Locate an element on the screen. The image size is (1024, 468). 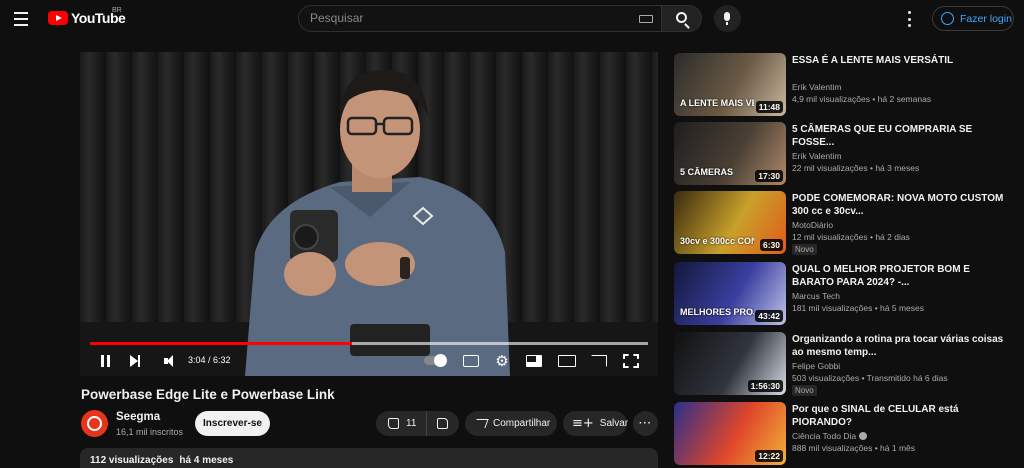
like-dislike-group: 11 is located at coordinates (417, 423).